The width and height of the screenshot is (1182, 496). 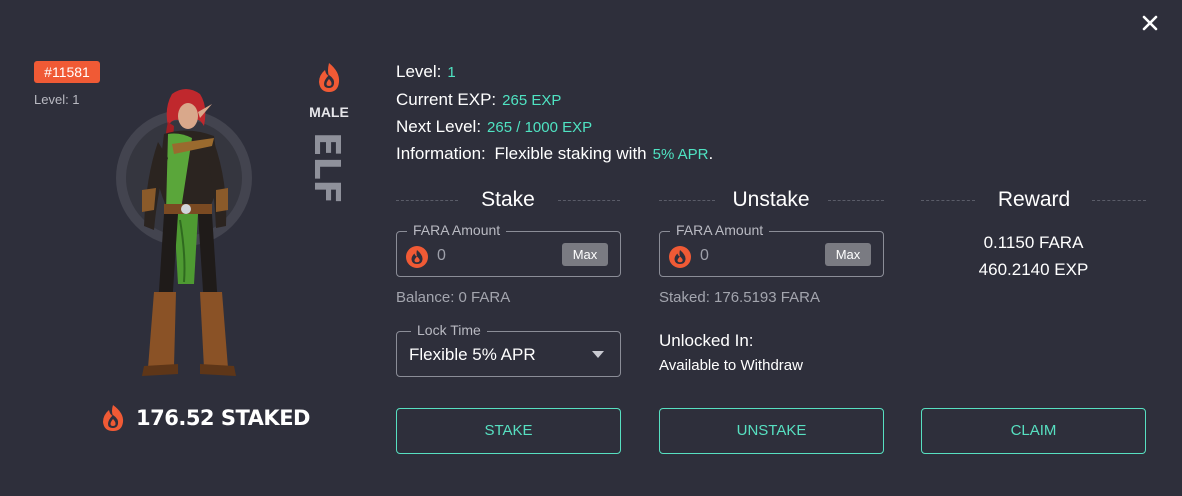 I want to click on info-next-level-value: 265 / 1000 EXP, so click(x=540, y=127).